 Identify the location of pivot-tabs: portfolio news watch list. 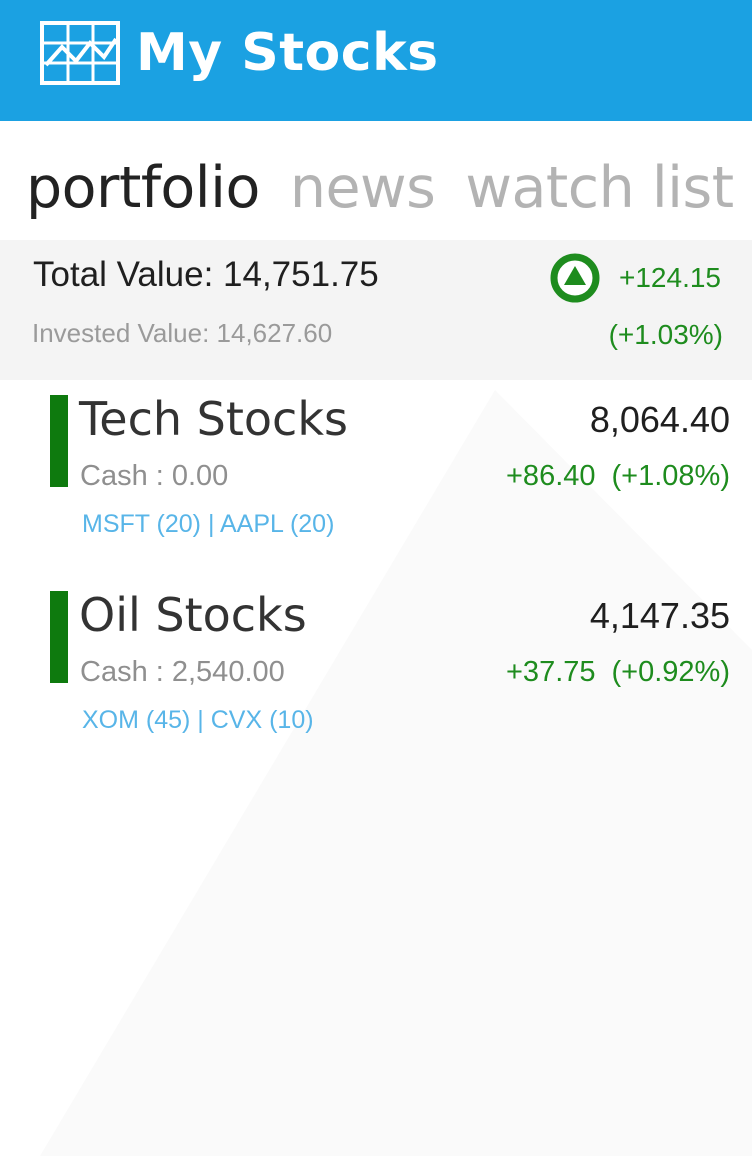
(389, 190).